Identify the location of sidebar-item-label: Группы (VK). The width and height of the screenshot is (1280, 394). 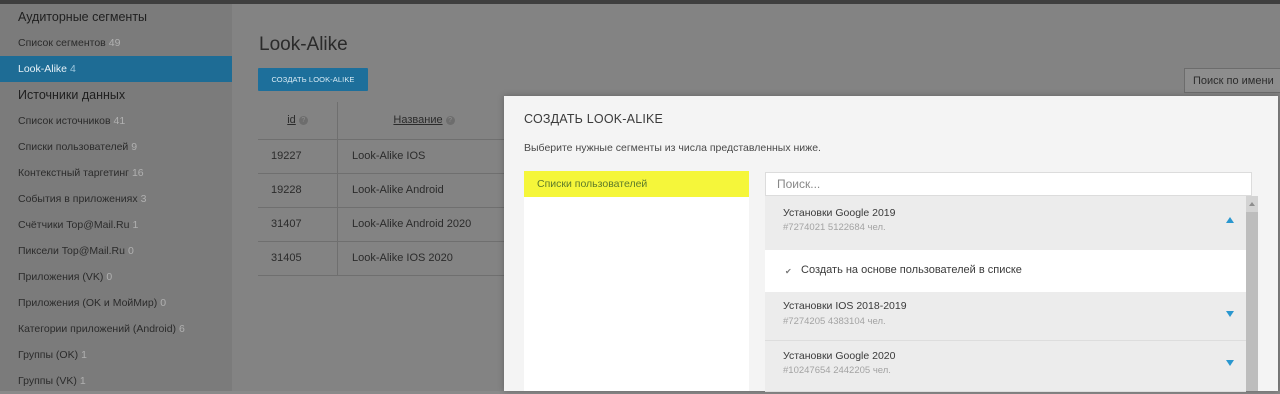
(47, 381).